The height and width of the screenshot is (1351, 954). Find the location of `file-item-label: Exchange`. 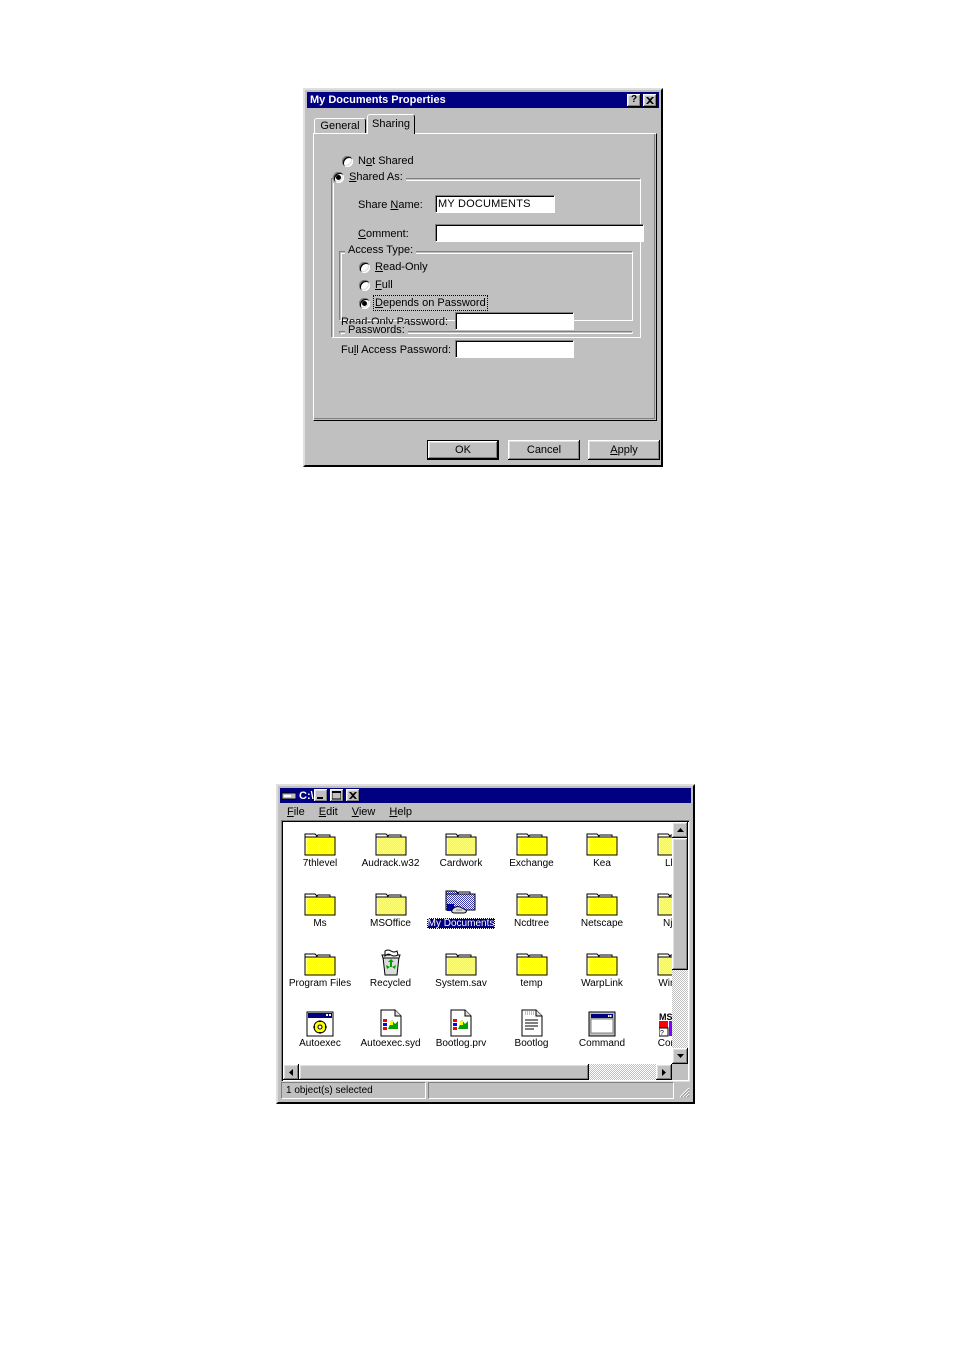

file-item-label: Exchange is located at coordinates (531, 863).